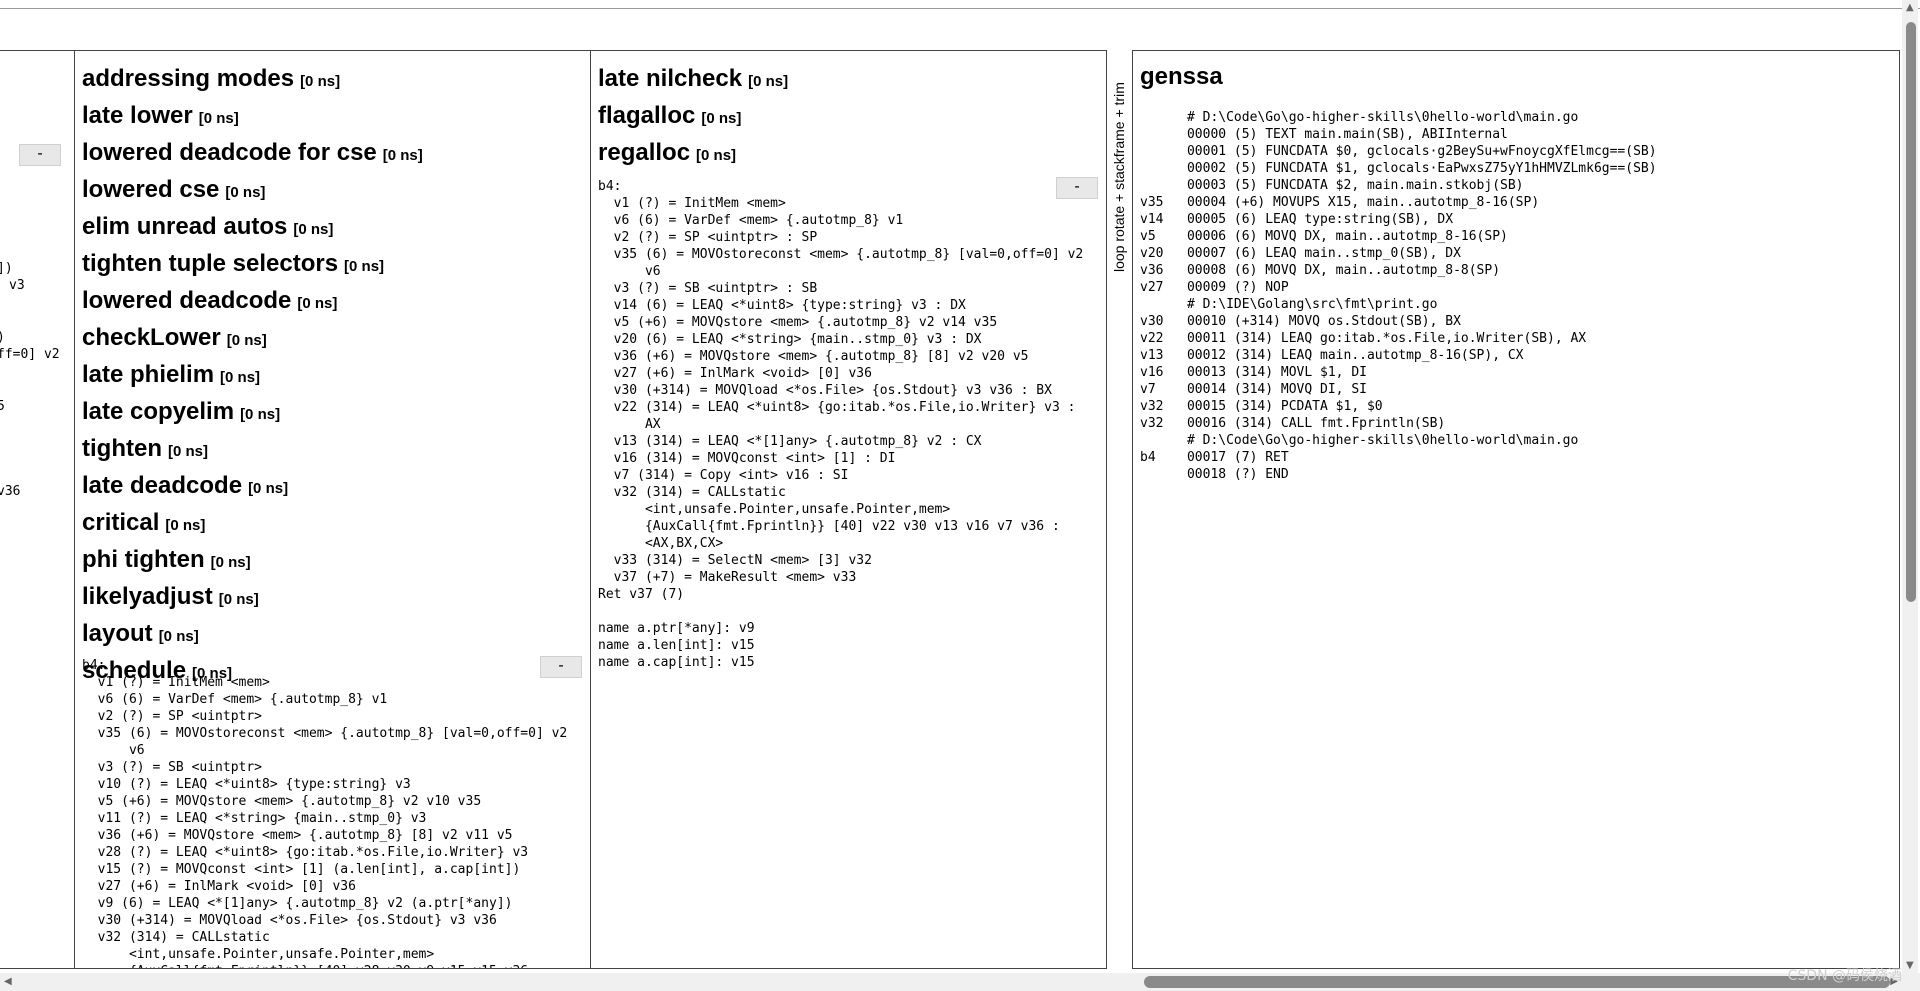  Describe the element at coordinates (158, 411) in the screenshot. I see `phase-name: late copyelim` at that location.